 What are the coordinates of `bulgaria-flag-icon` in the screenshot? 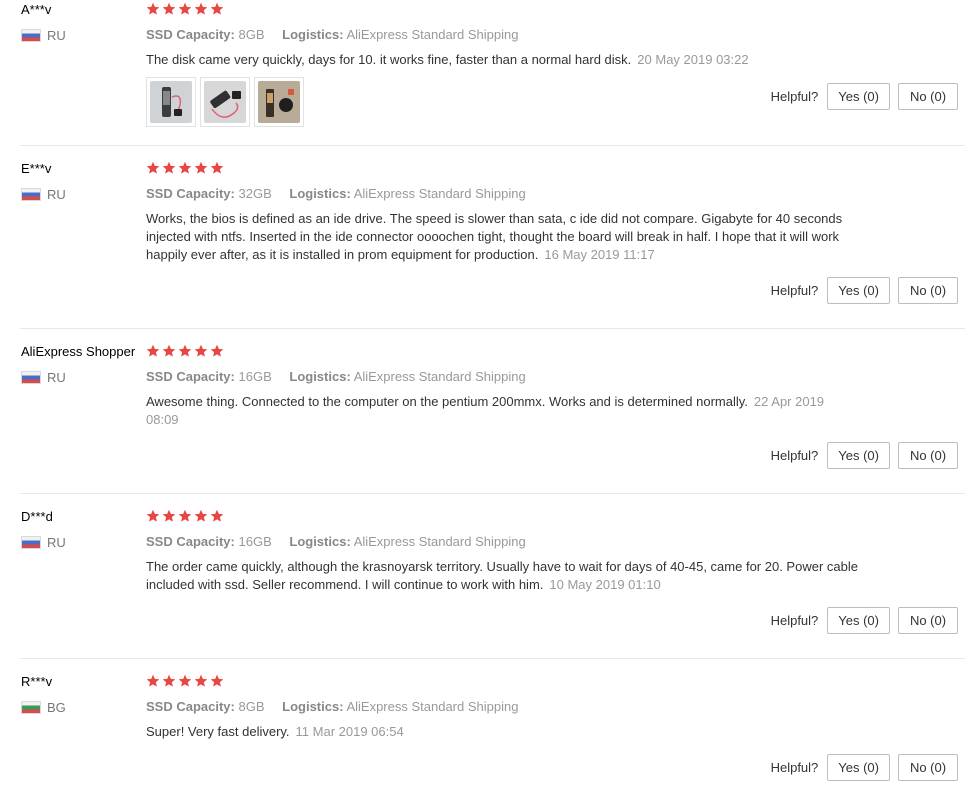 It's located at (31, 707).